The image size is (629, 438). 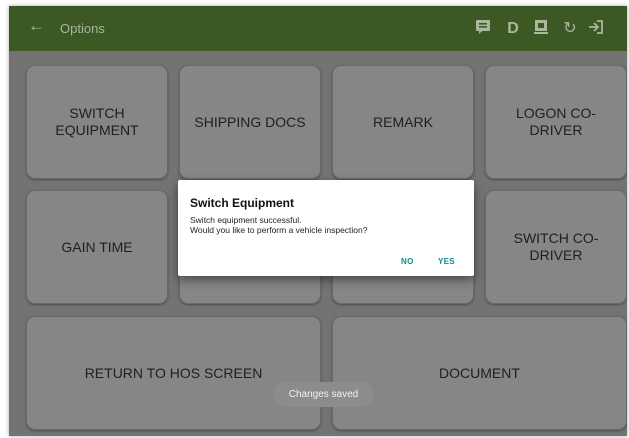 I want to click on remark-label: REMARK, so click(x=403, y=121).